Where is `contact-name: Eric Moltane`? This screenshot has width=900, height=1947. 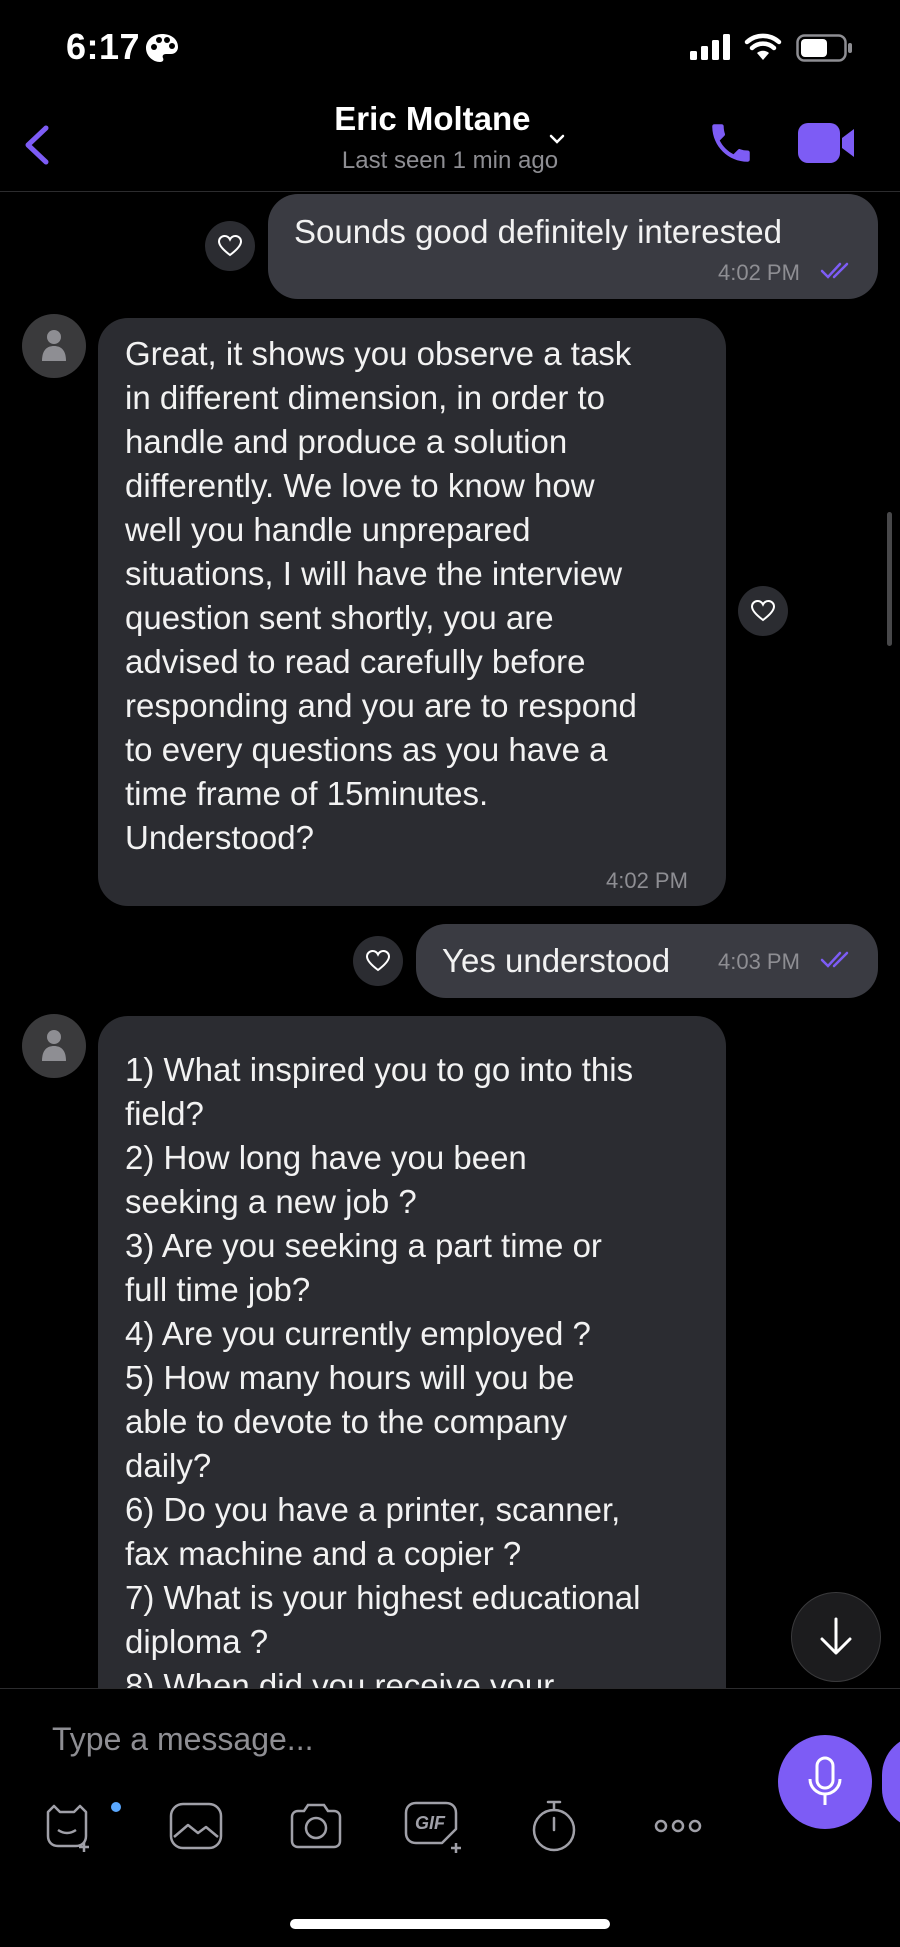 contact-name: Eric Moltane is located at coordinates (450, 122).